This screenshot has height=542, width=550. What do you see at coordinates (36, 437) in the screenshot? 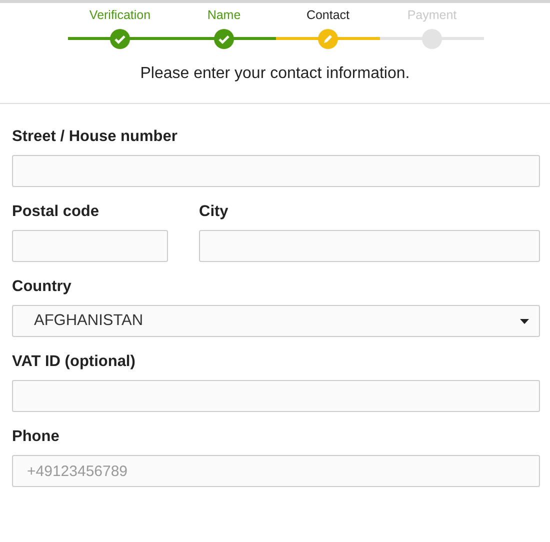
I see `field-label: Phone` at bounding box center [36, 437].